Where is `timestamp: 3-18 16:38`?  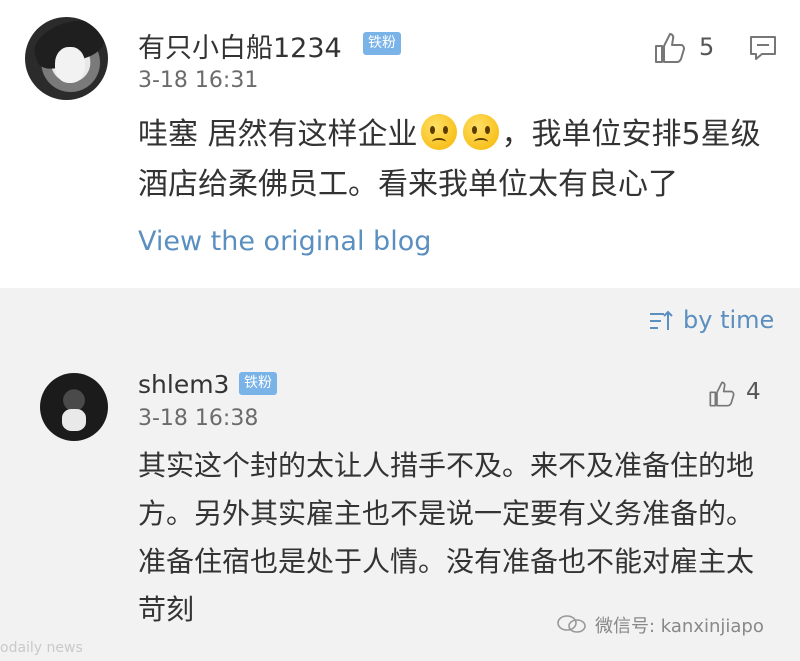
timestamp: 3-18 16:38 is located at coordinates (198, 418).